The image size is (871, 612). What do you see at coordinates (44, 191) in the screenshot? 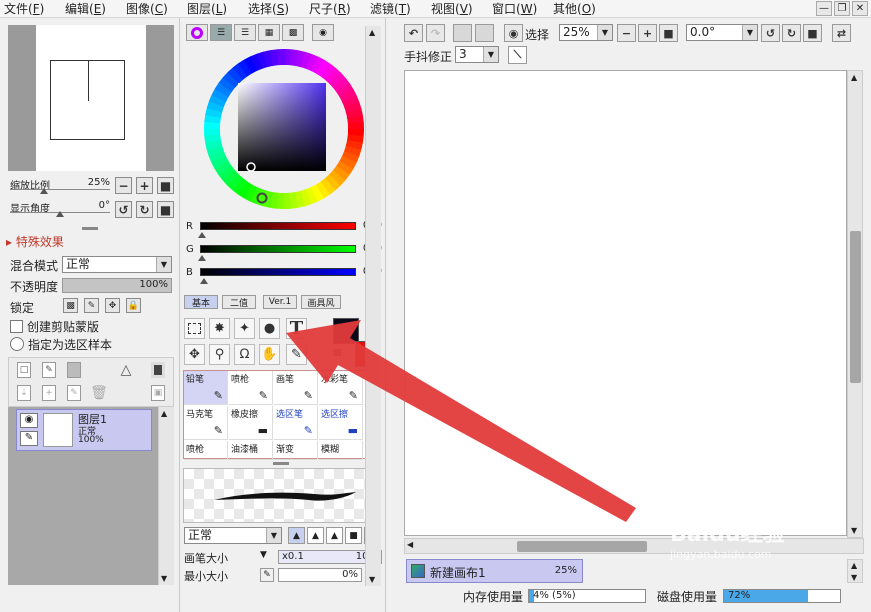
I see `zoom-slider-thumb` at bounding box center [44, 191].